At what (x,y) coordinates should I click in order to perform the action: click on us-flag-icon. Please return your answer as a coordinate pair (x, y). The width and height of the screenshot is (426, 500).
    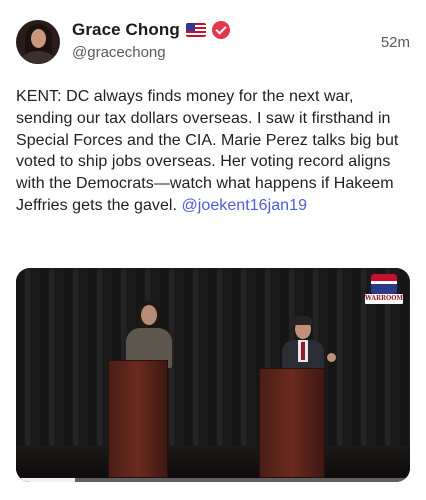
    Looking at the image, I should click on (195, 30).